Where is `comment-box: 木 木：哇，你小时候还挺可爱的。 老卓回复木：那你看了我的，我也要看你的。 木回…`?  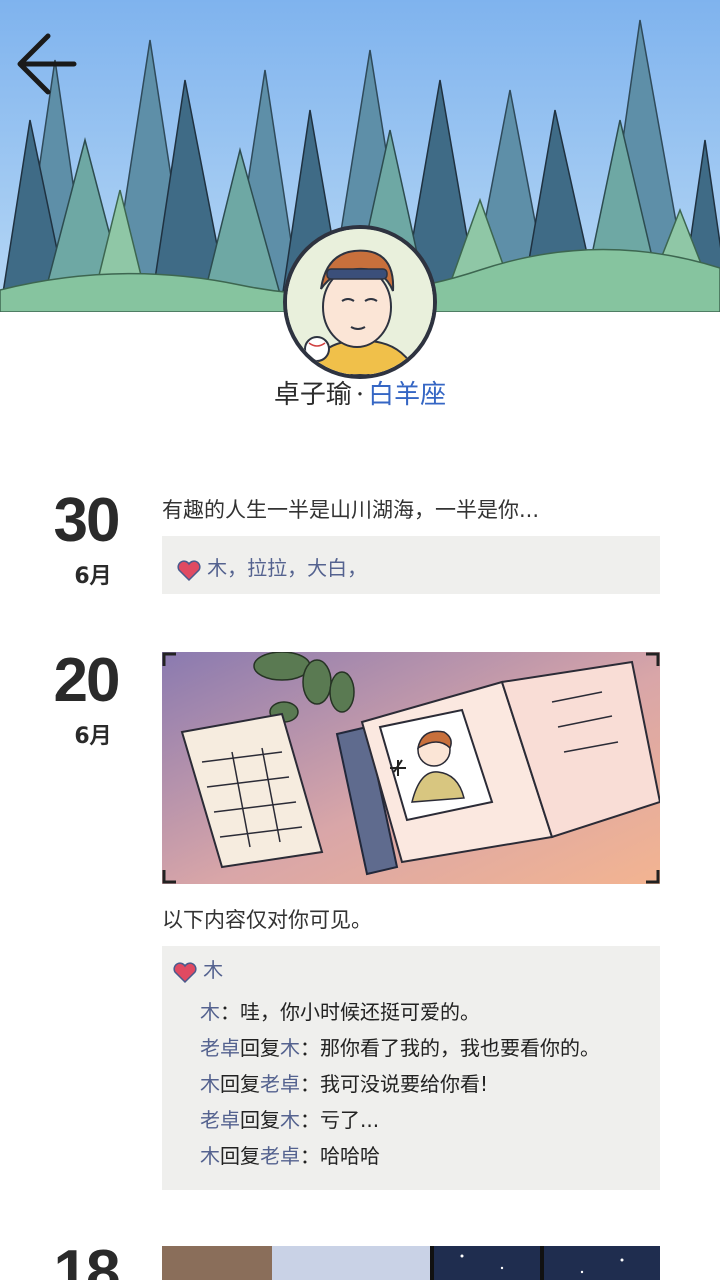 comment-box: 木 木：哇，你小时候还挺可爱的。 老卓回复木：那你看了我的，我也要看你的。 木回… is located at coordinates (411, 1068).